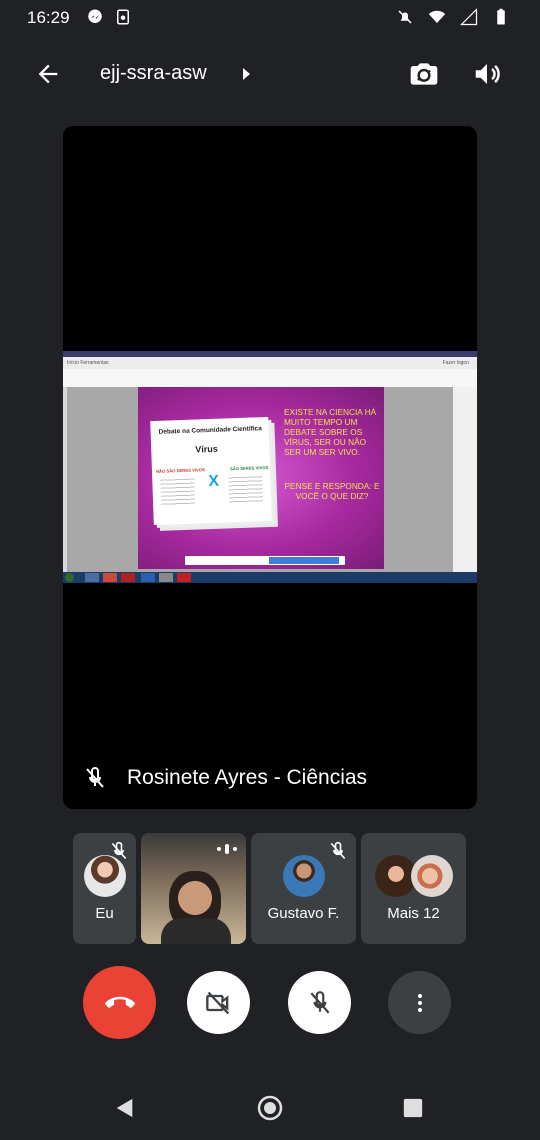  I want to click on shared-tabs: Início Ferramentas Fazer logon, so click(270, 363).